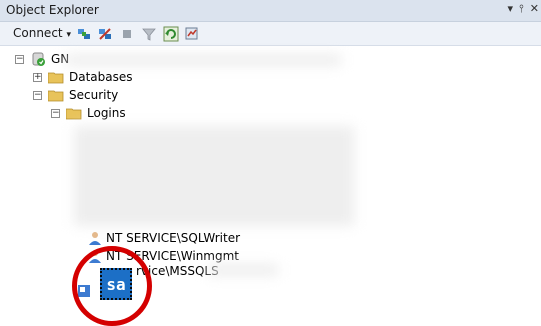 This screenshot has height=326, width=541. What do you see at coordinates (149, 34) in the screenshot?
I see `filter-icon` at bounding box center [149, 34].